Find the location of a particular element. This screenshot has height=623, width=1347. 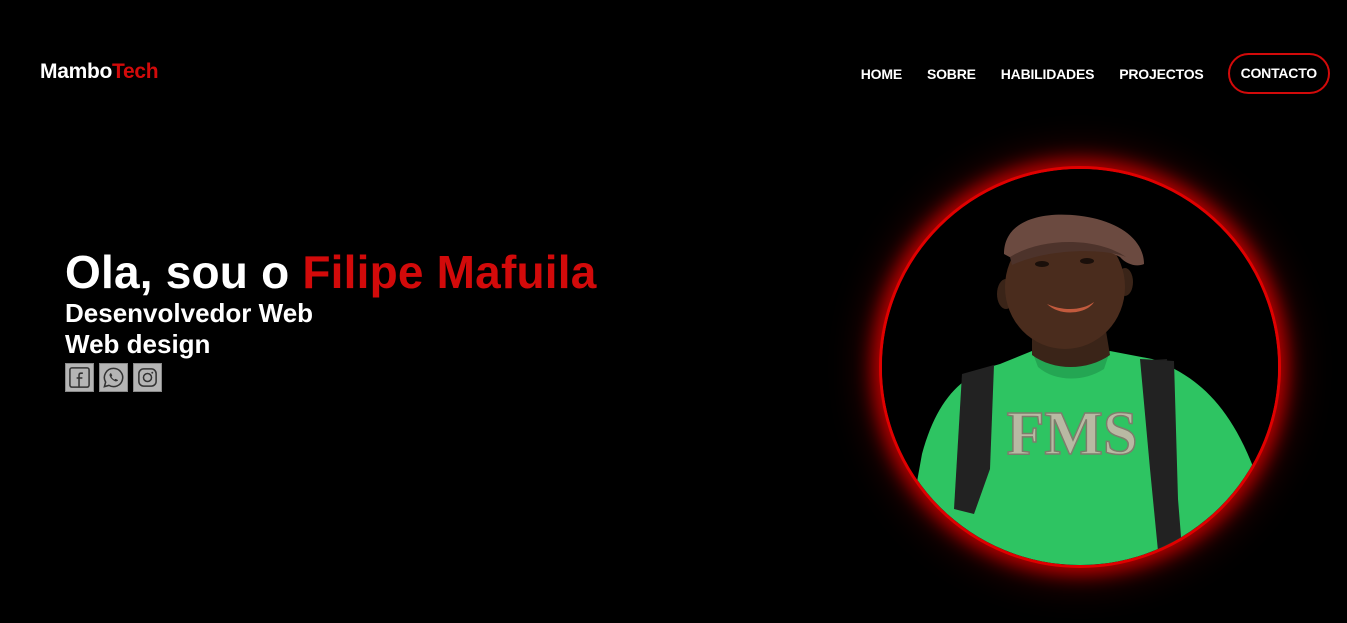

nav-link-home: HOME is located at coordinates (881, 74).